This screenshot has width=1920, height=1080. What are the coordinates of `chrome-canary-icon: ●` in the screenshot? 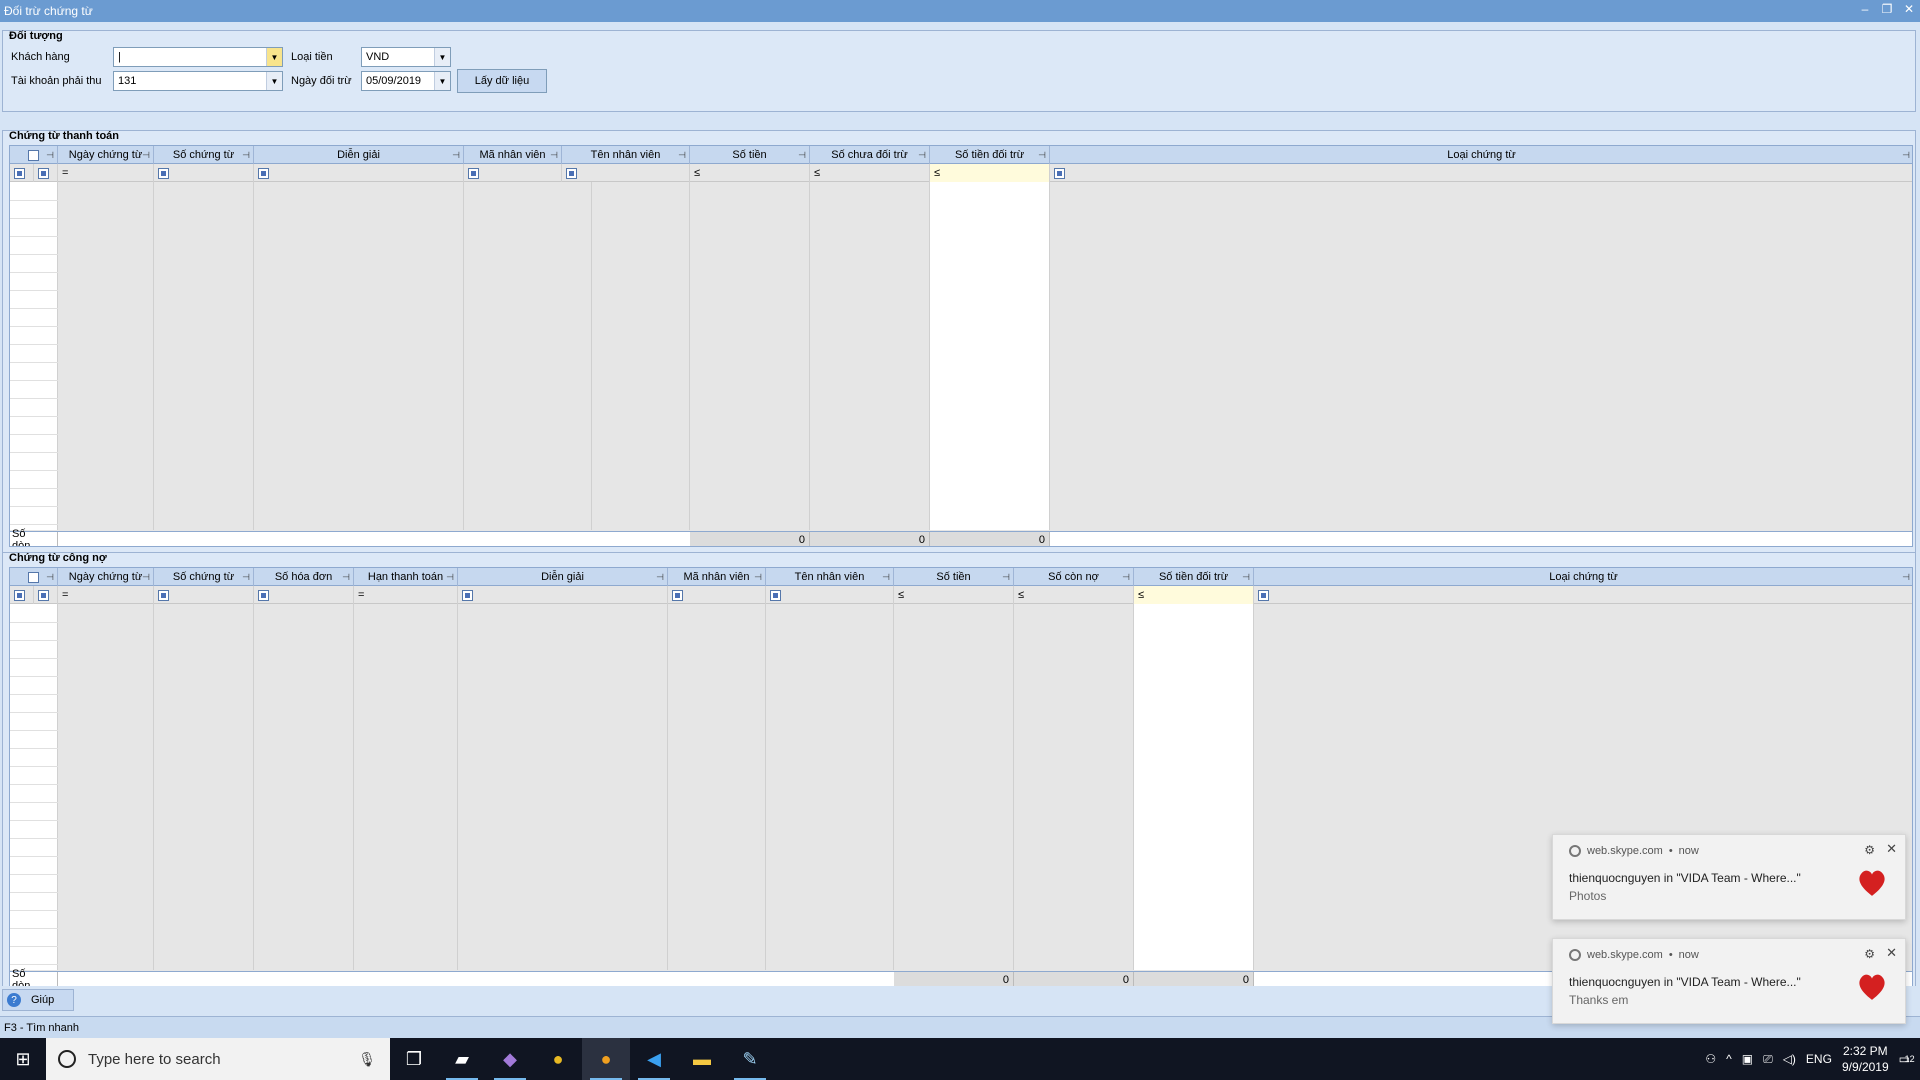 It's located at (606, 1059).